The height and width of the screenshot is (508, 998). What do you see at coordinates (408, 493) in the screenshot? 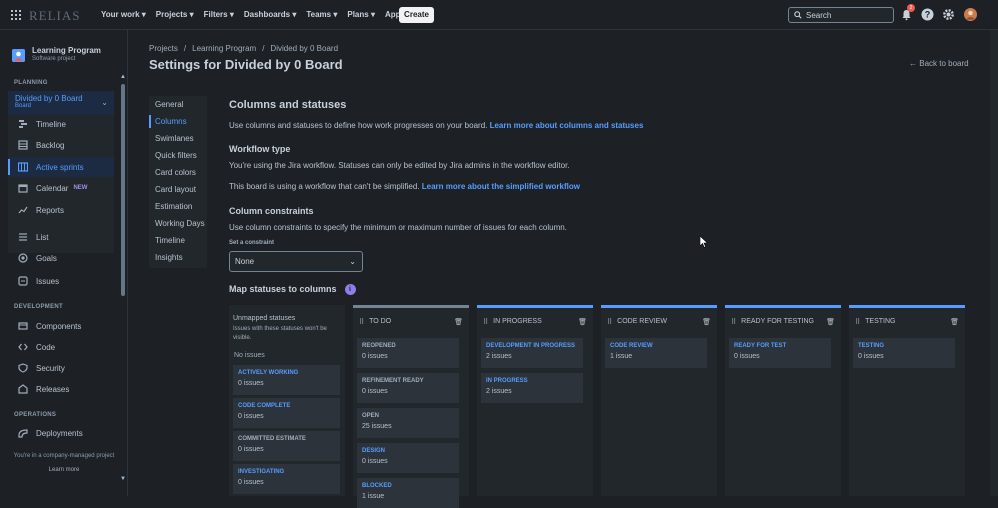
I see `status-card: BLOCKED1 issue` at bounding box center [408, 493].